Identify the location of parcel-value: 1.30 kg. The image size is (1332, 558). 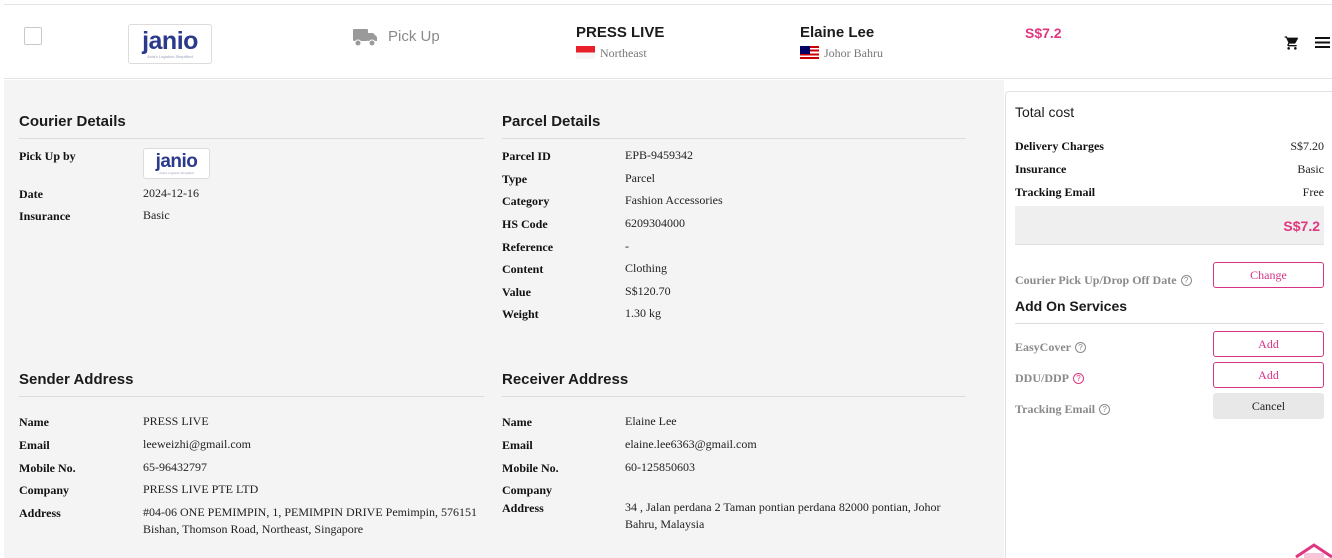
(643, 313).